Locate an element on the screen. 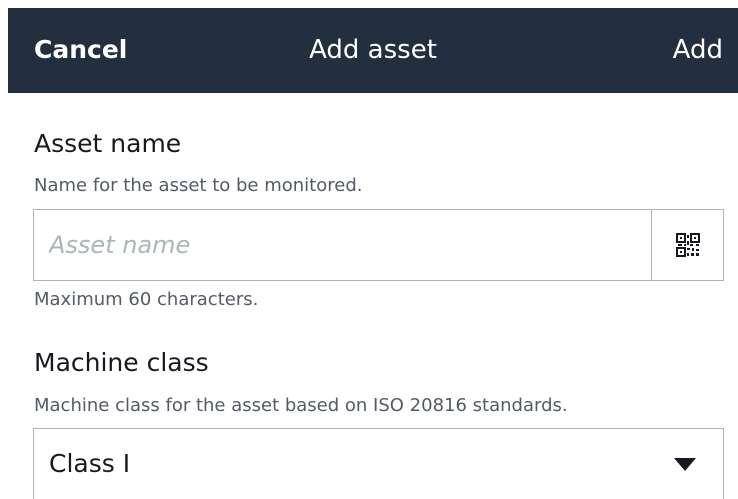  machine-class-select: Class I is located at coordinates (378, 463).